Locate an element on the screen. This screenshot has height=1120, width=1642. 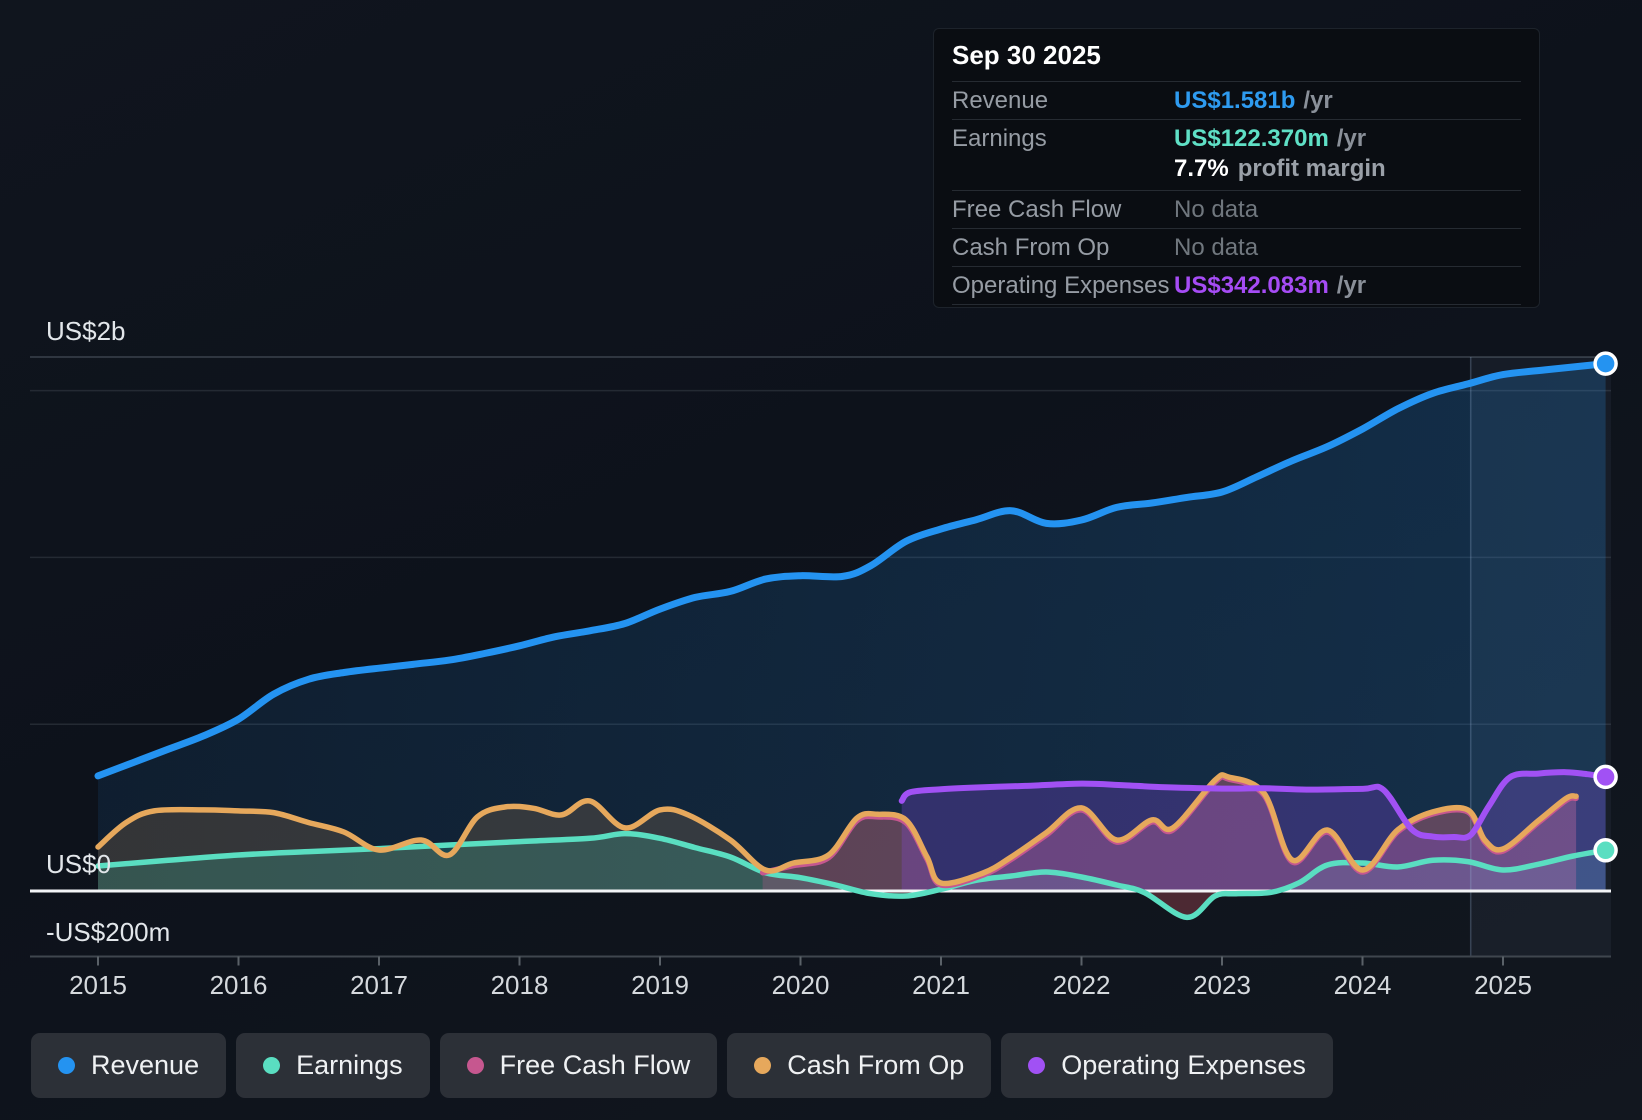
x-tick-label: 2019 is located at coordinates (660, 985).